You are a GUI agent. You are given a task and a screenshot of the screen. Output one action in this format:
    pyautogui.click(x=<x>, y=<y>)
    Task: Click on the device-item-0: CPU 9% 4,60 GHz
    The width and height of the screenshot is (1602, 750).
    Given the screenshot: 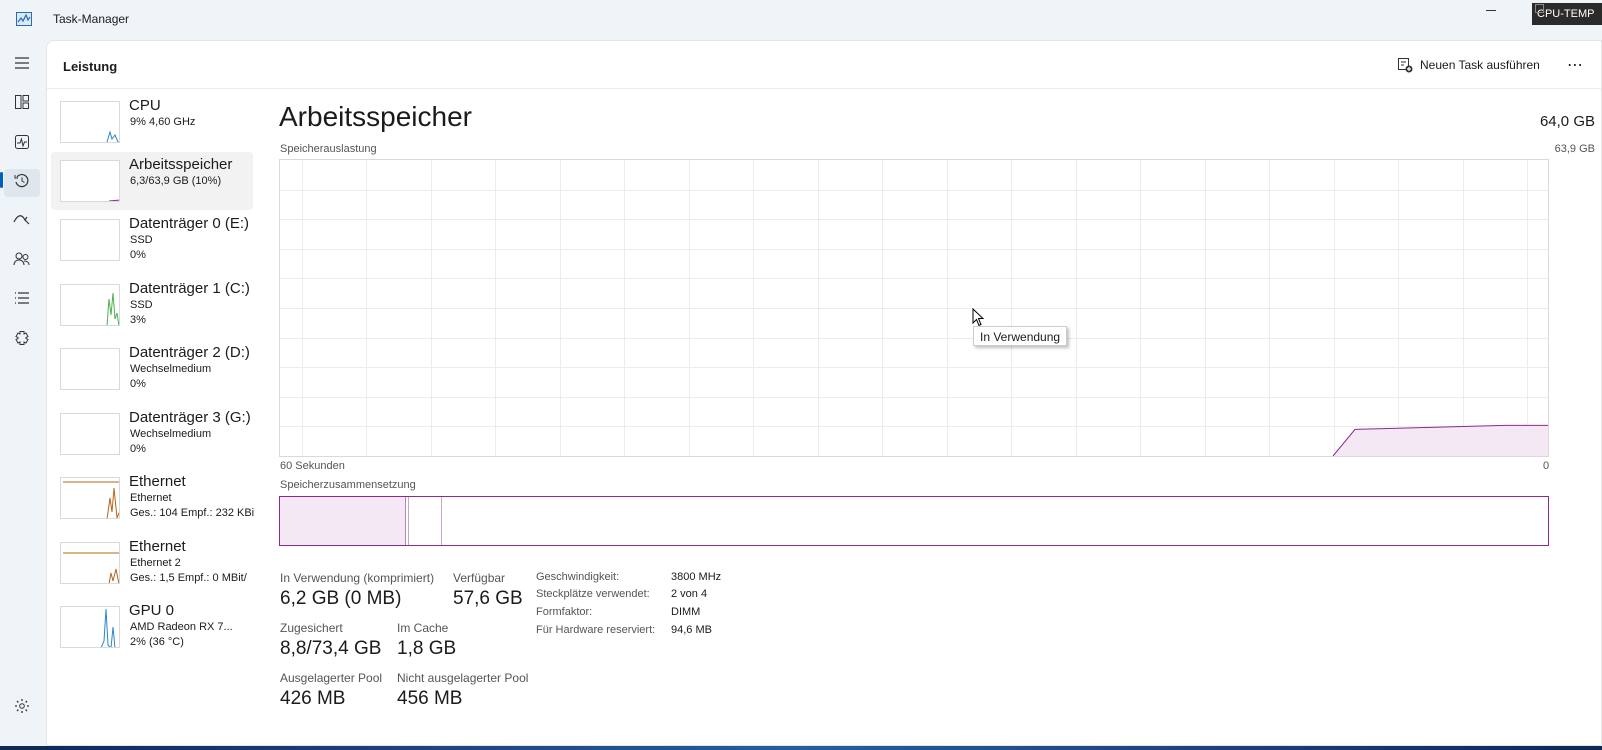 What is the action you would take?
    pyautogui.click(x=152, y=122)
    